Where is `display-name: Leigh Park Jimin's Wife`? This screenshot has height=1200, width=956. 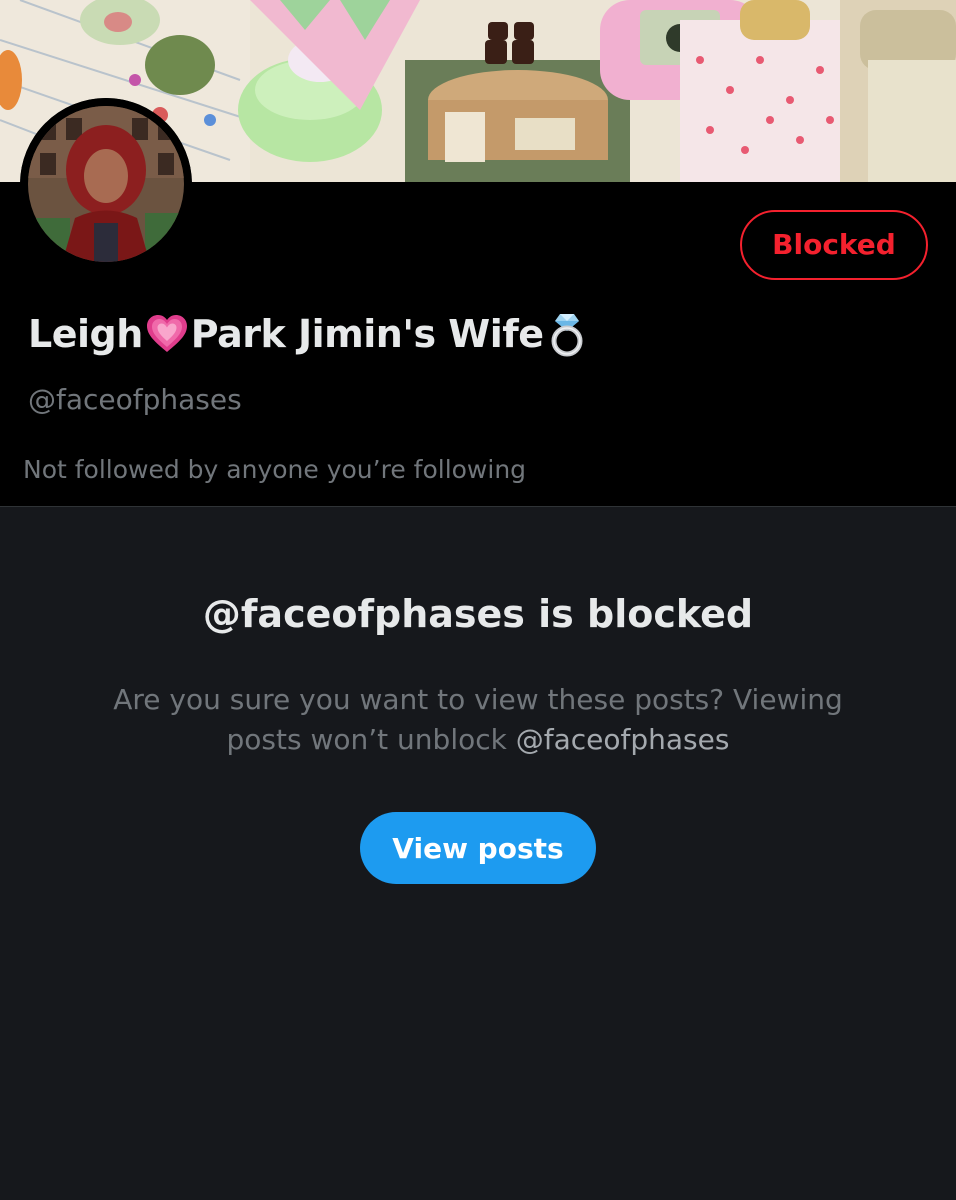
display-name: Leigh Park Jimin's Wife is located at coordinates (309, 334).